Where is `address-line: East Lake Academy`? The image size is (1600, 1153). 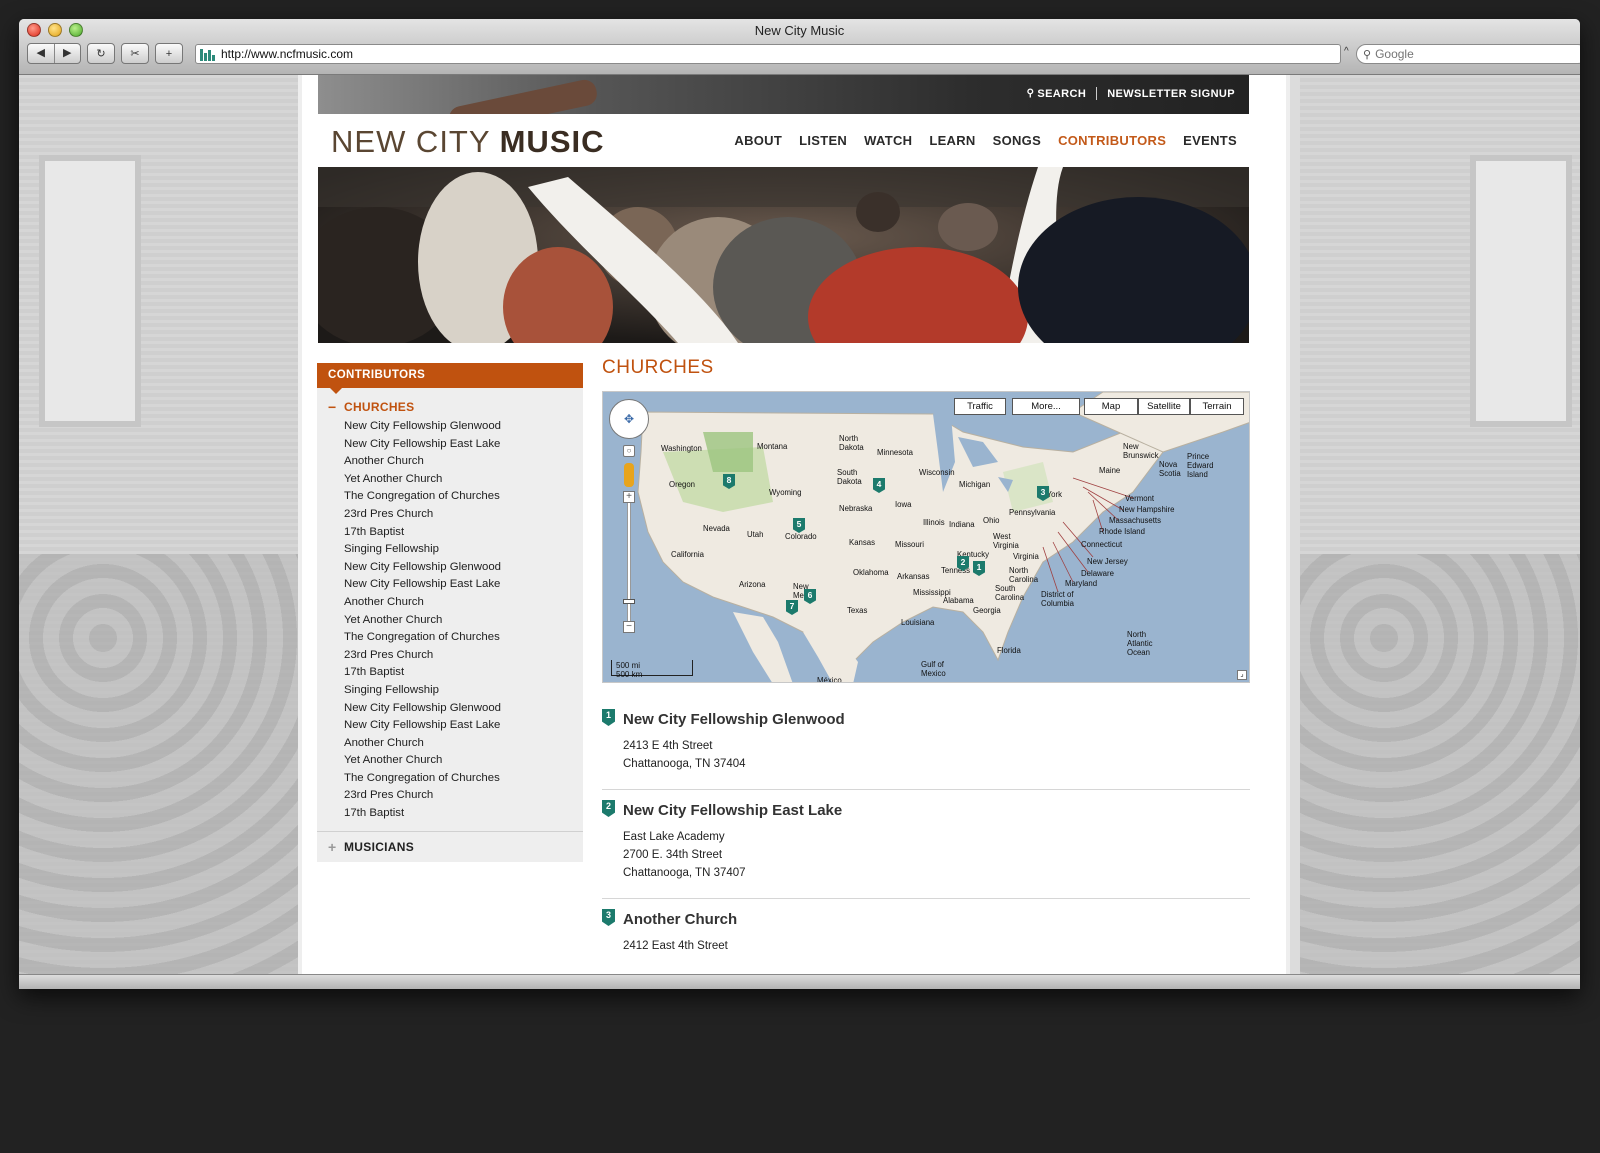 address-line: East Lake Academy is located at coordinates (674, 837).